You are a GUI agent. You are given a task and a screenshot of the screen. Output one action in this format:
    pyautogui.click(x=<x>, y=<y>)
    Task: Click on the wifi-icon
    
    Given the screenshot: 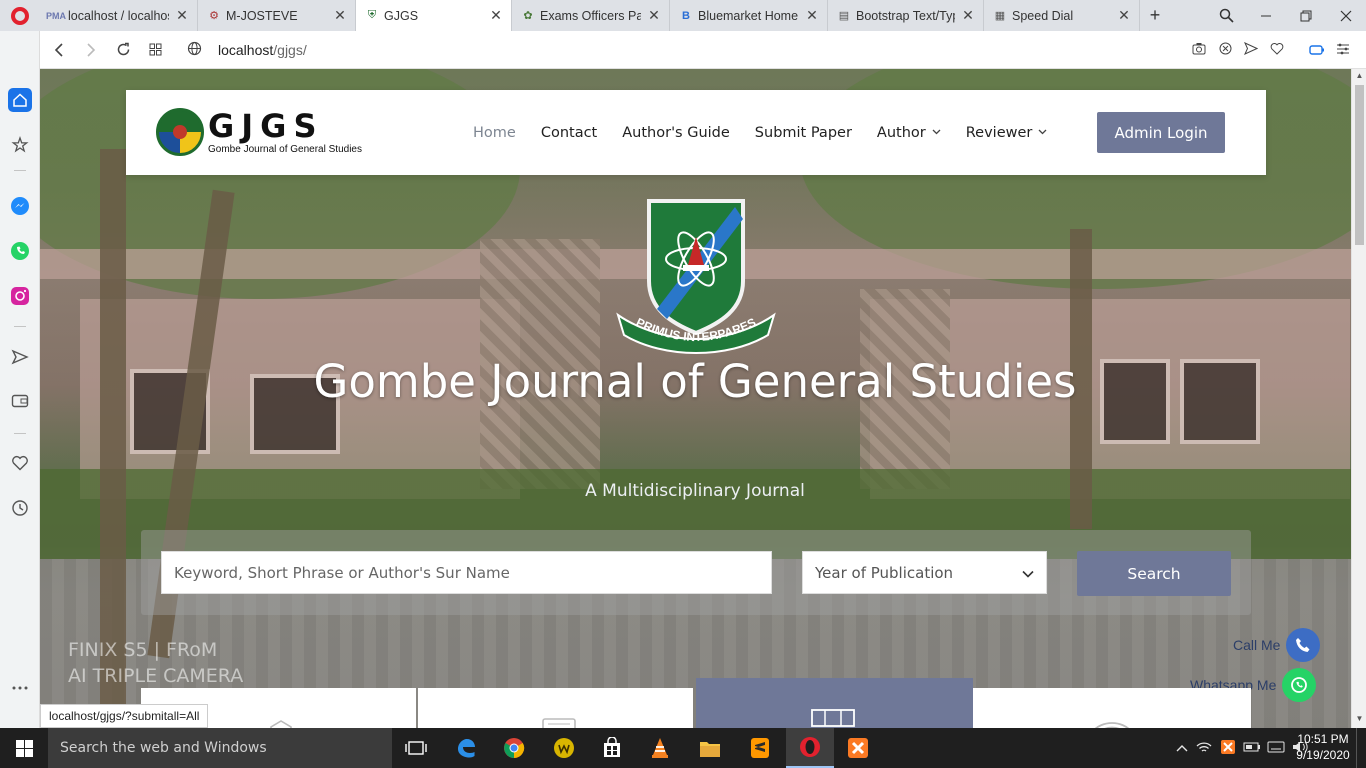 What is the action you would take?
    pyautogui.click(x=1204, y=748)
    